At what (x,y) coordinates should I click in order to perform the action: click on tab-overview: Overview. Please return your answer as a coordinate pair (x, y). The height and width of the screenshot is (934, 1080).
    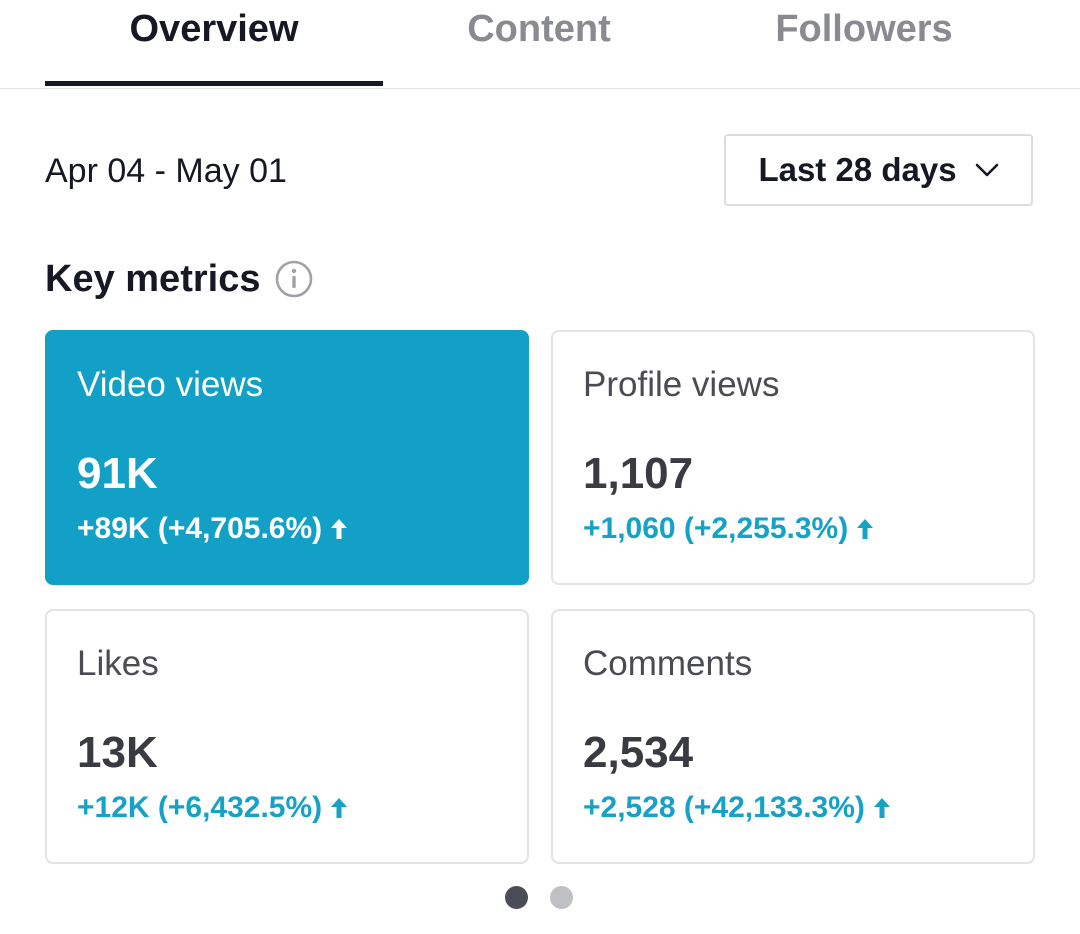
    Looking at the image, I should click on (214, 43).